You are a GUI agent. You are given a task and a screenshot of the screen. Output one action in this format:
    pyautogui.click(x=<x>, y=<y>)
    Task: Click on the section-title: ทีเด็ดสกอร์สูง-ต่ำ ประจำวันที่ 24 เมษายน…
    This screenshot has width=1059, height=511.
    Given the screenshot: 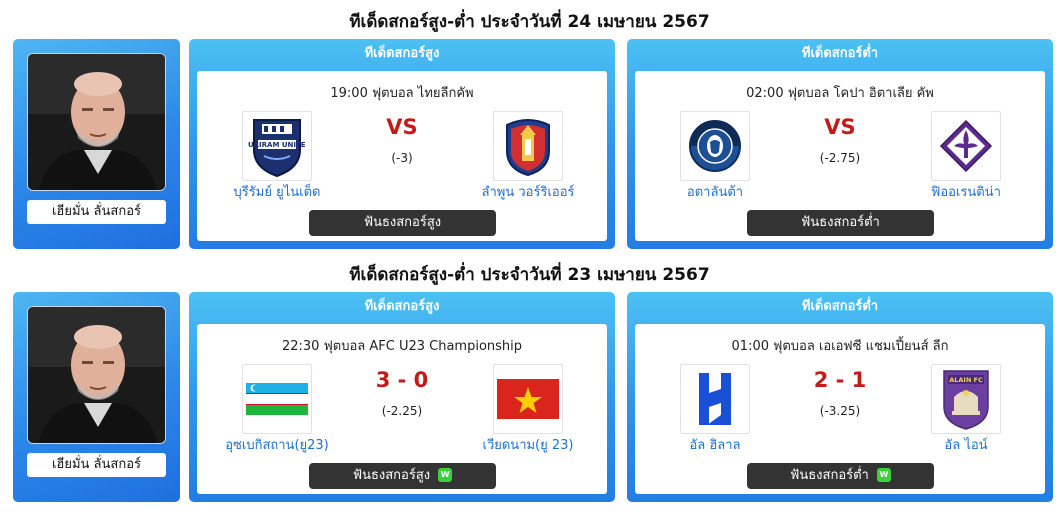 What is the action you would take?
    pyautogui.click(x=529, y=22)
    